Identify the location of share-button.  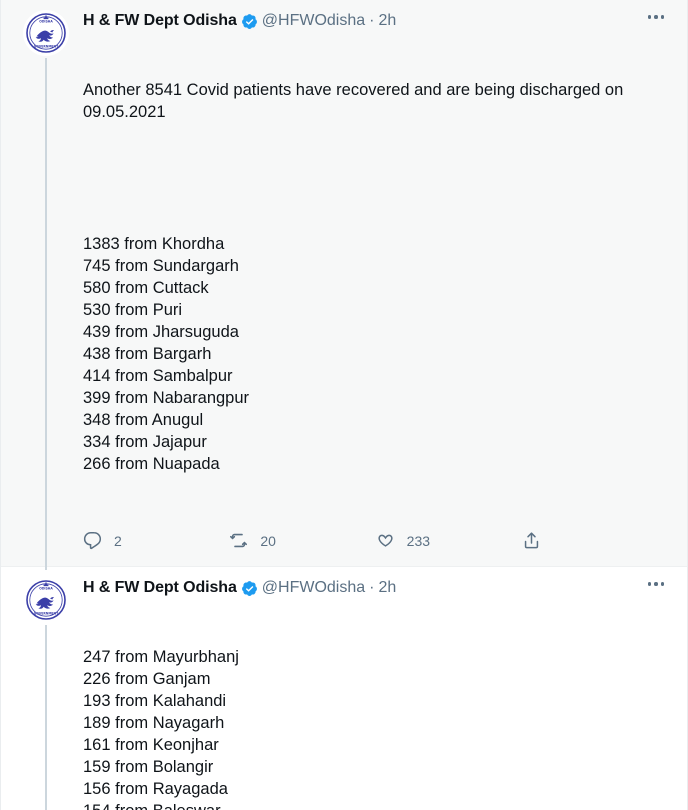
(537, 540).